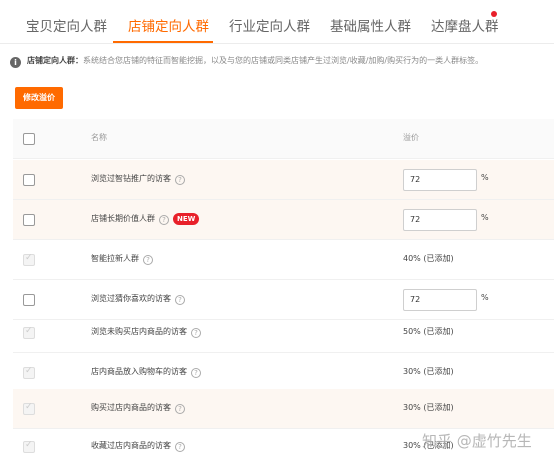 The height and width of the screenshot is (465, 554). I want to click on row-name: 浏览过智钻推广的访客?, so click(138, 179).